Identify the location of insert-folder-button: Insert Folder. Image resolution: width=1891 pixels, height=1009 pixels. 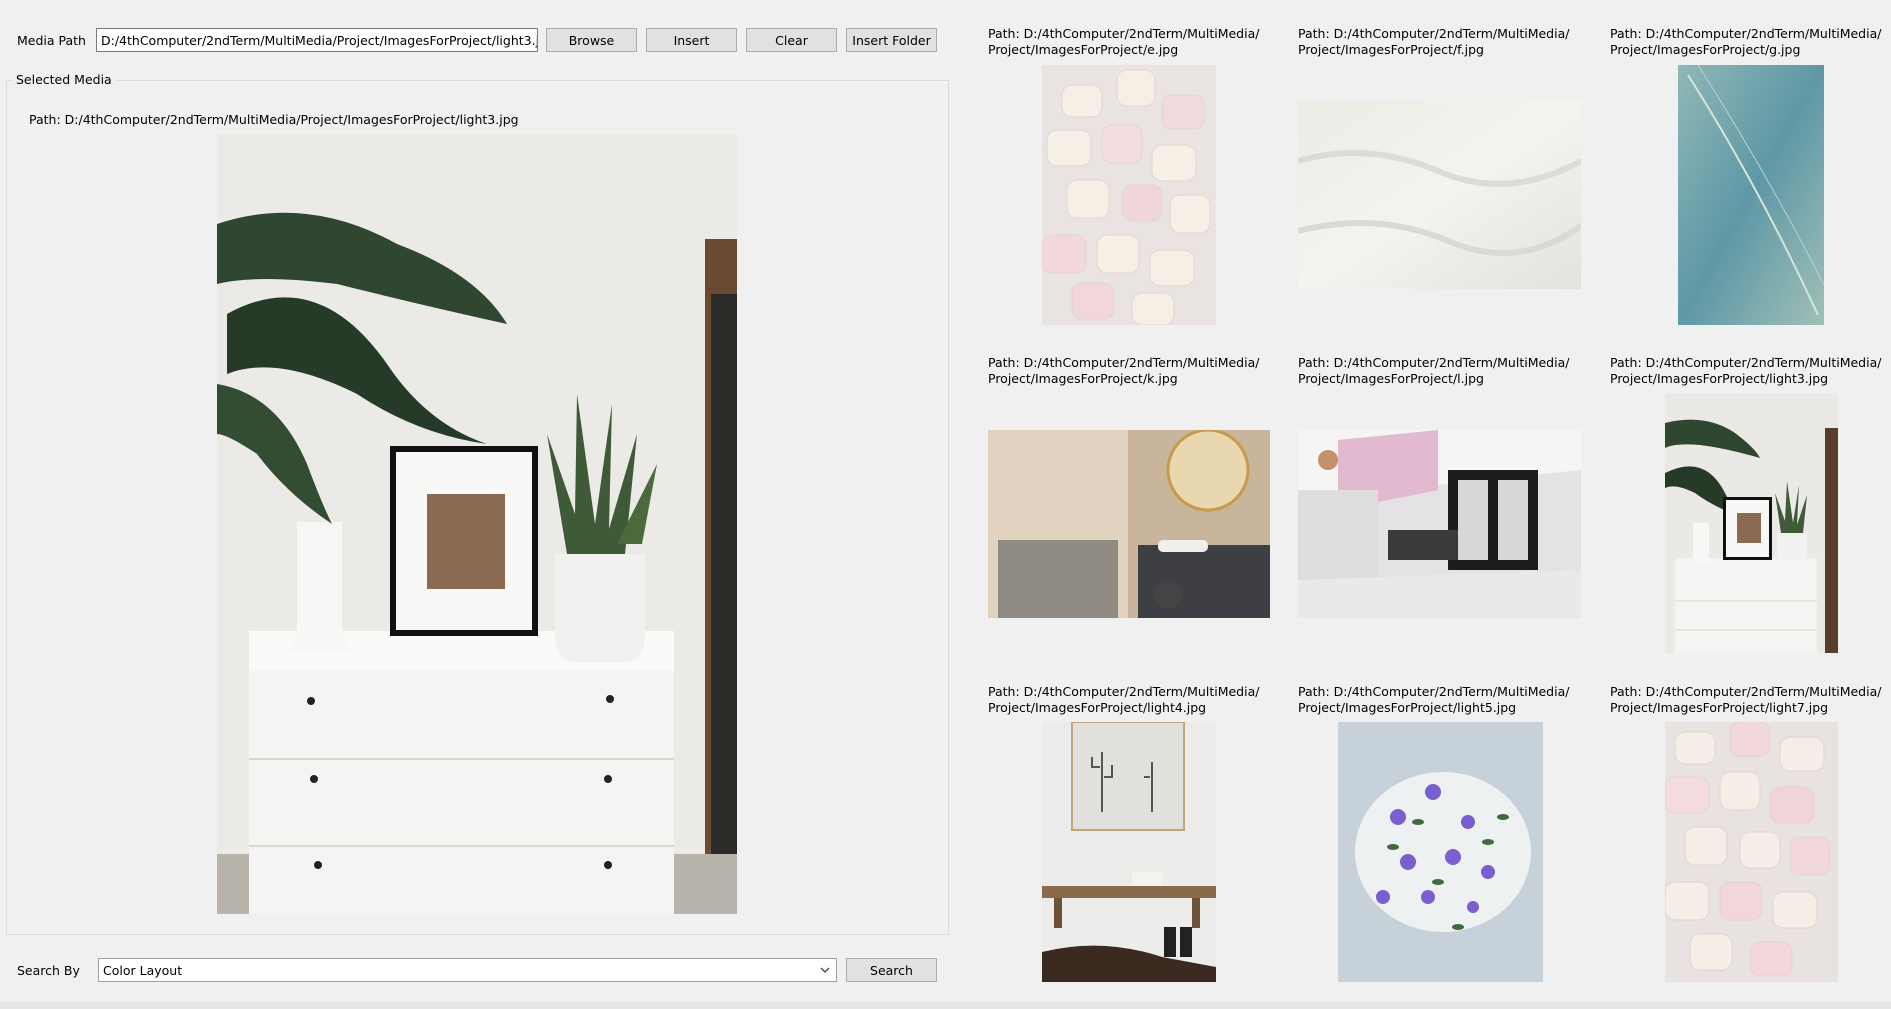
(891, 40).